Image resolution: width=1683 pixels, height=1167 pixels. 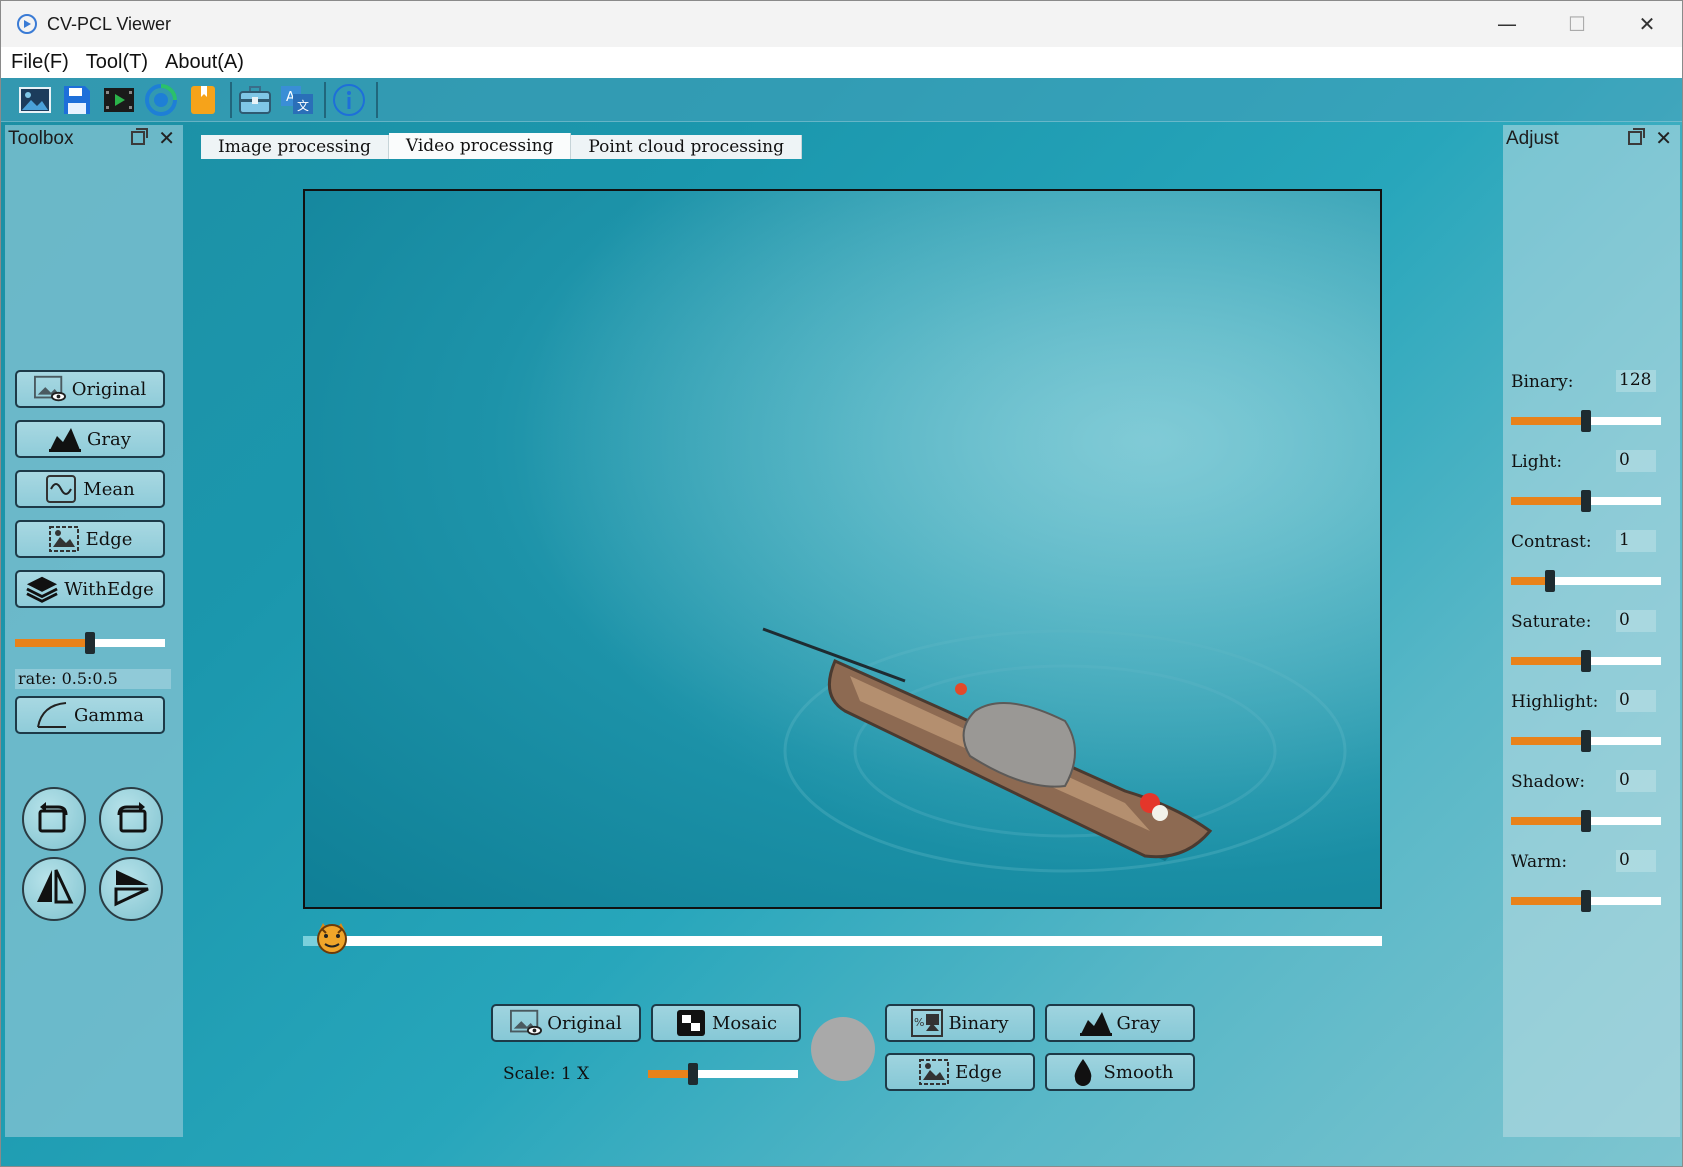 I want to click on rate-slider-thumb, so click(x=90, y=643).